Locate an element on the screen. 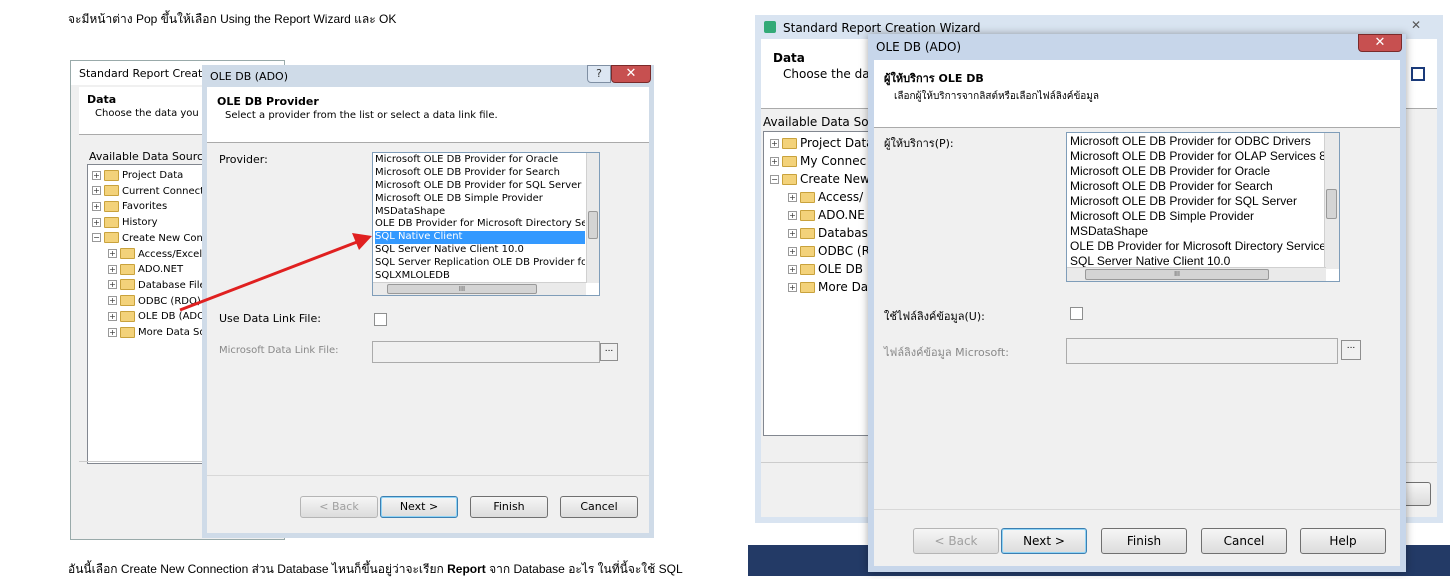  left-tree-item: + Project Data is located at coordinates (137, 174).